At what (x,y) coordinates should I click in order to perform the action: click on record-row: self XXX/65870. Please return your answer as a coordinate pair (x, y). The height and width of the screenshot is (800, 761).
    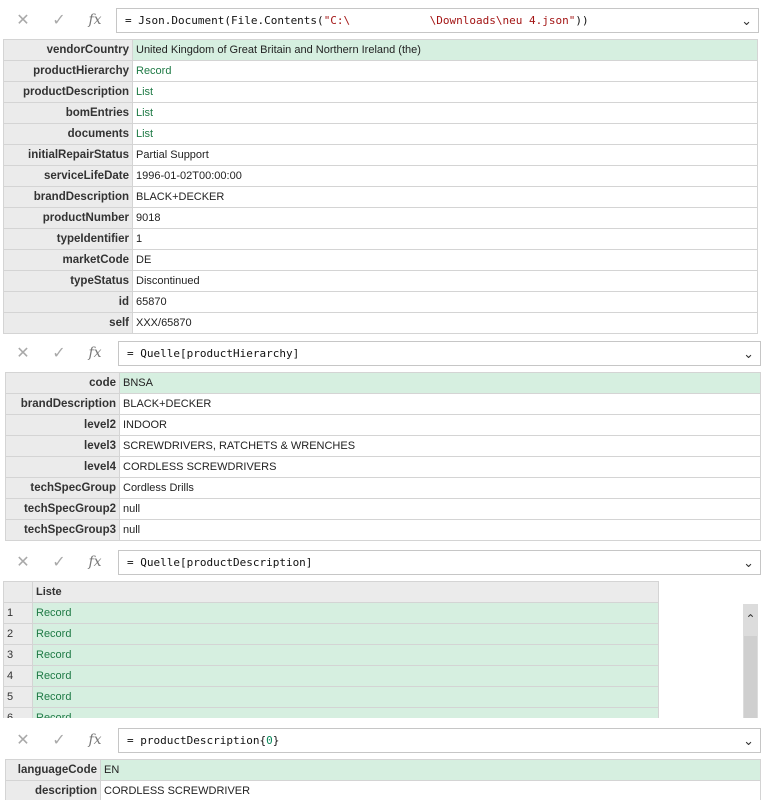
    Looking at the image, I should click on (380, 323).